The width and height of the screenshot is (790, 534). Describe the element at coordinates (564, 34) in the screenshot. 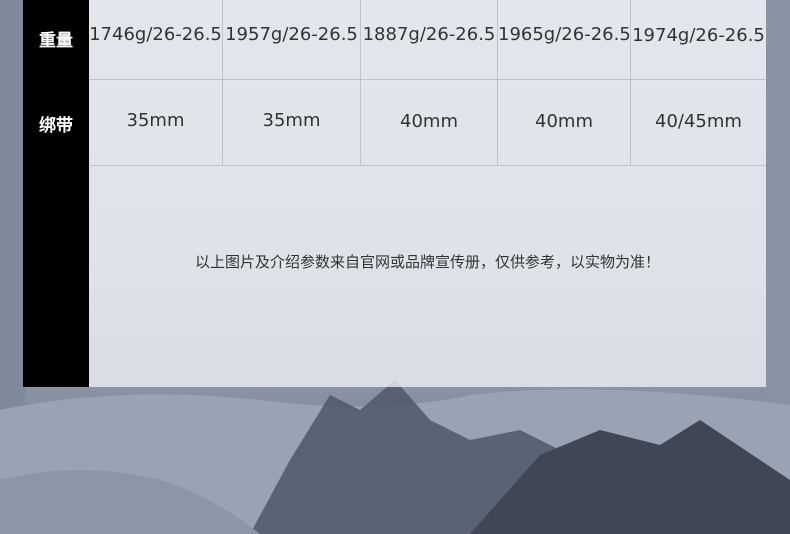

I see `weight-cell: 1965g/26-26.5` at that location.